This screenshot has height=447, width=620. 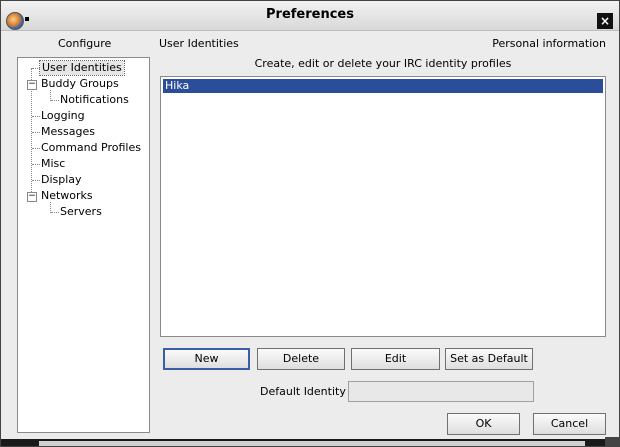 What do you see at coordinates (301, 359) in the screenshot?
I see `delete-button: Delete` at bounding box center [301, 359].